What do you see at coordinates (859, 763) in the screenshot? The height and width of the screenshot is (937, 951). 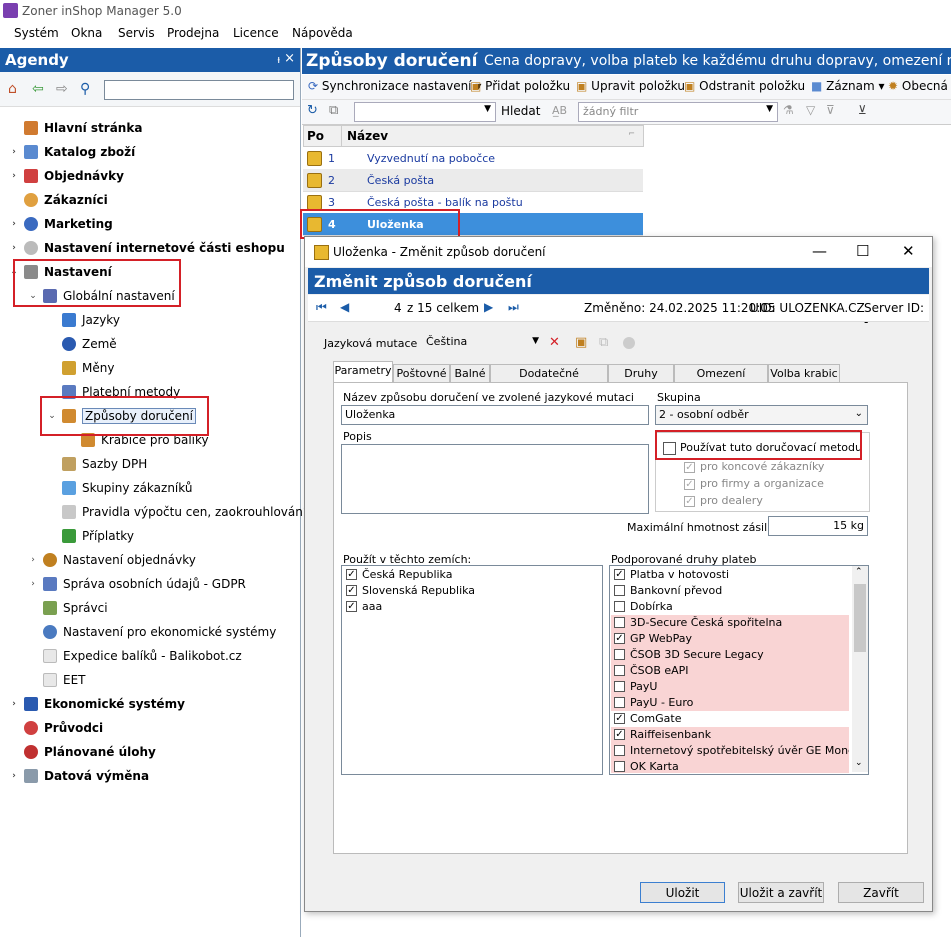 I see `chevron-down-icon: ⌄` at bounding box center [859, 763].